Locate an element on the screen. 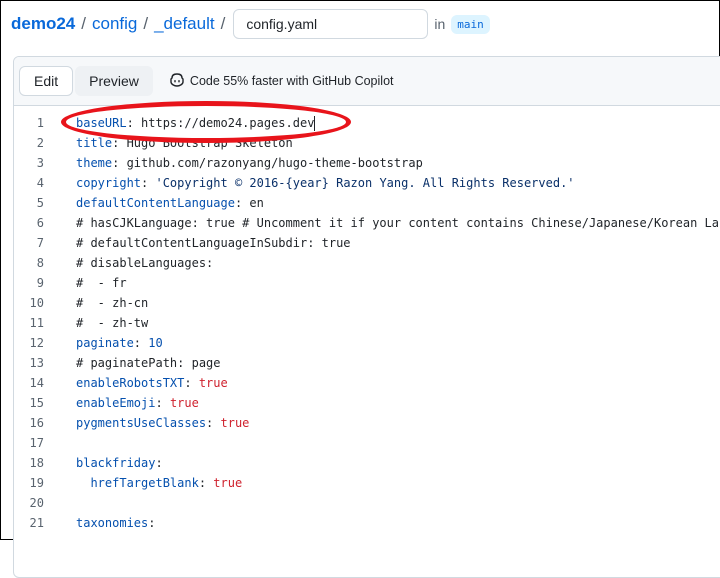  code-key: paginate is located at coordinates (105, 343).